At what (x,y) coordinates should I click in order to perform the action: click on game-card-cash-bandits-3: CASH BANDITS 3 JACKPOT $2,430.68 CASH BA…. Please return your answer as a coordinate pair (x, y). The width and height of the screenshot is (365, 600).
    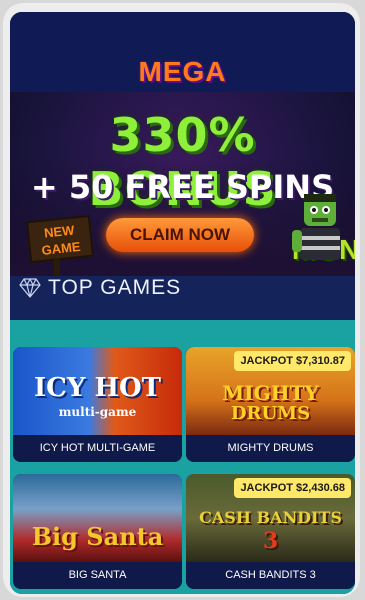
    Looking at the image, I should click on (270, 531).